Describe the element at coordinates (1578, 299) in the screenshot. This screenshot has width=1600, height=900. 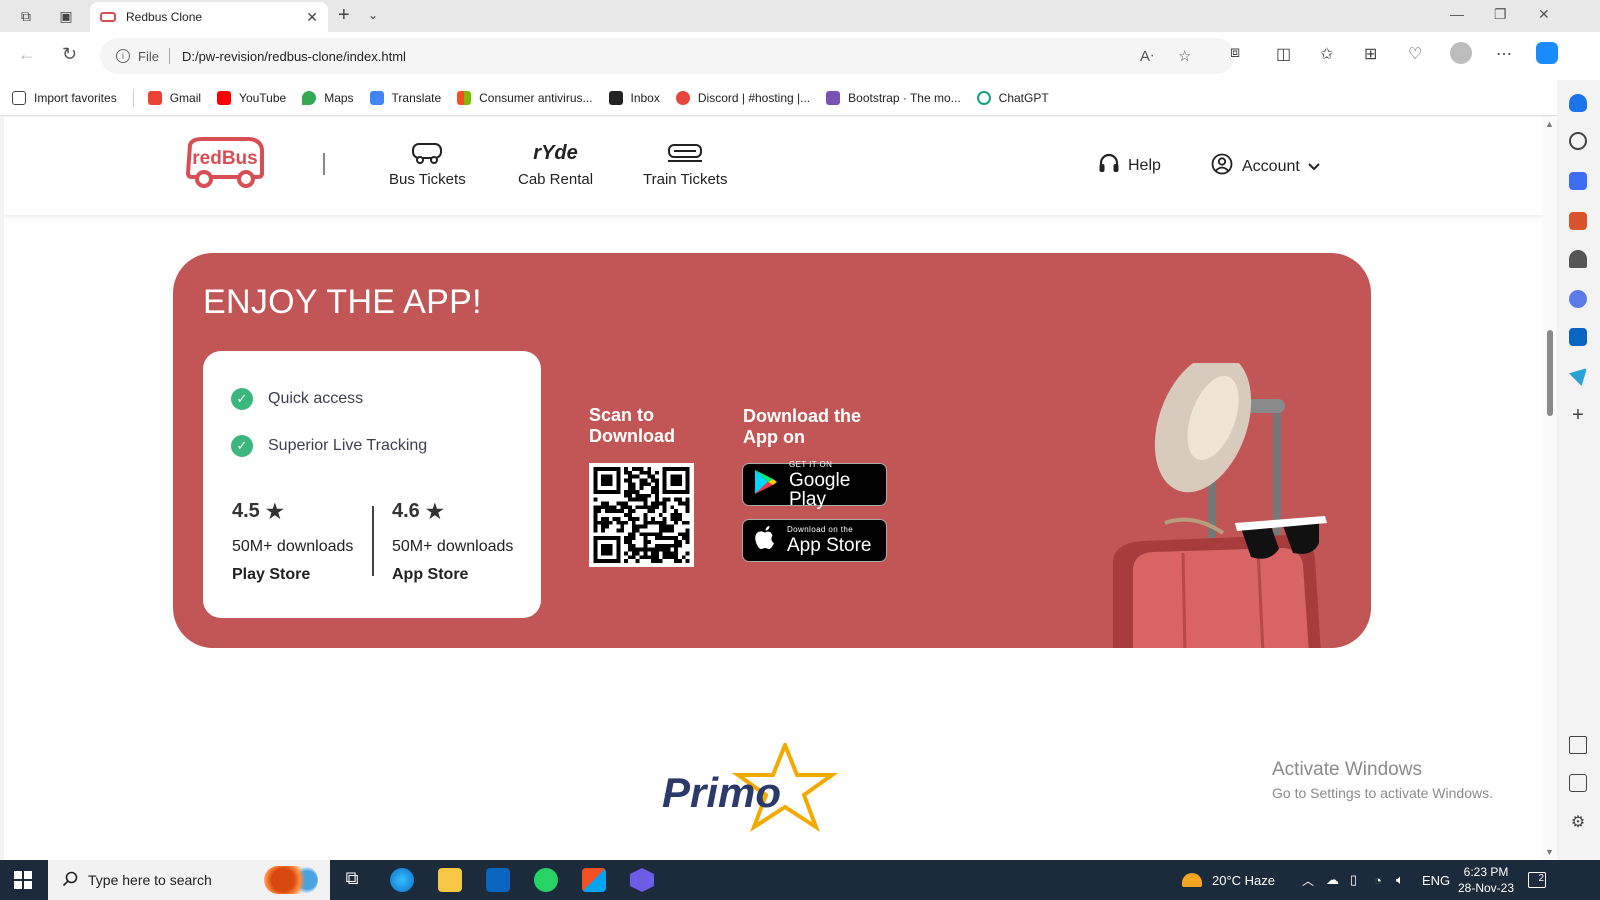
I see `microsoft-365-icon` at that location.